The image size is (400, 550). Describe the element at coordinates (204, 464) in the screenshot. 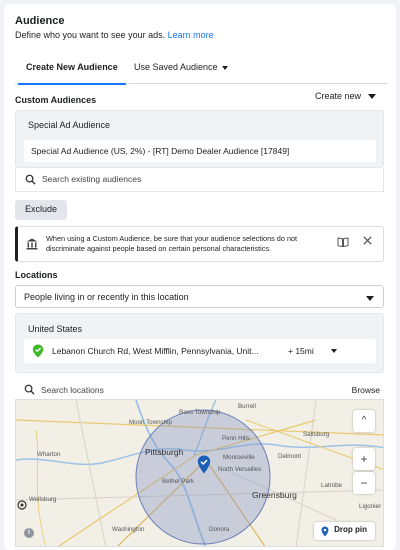

I see `map-location-pin-icon` at that location.